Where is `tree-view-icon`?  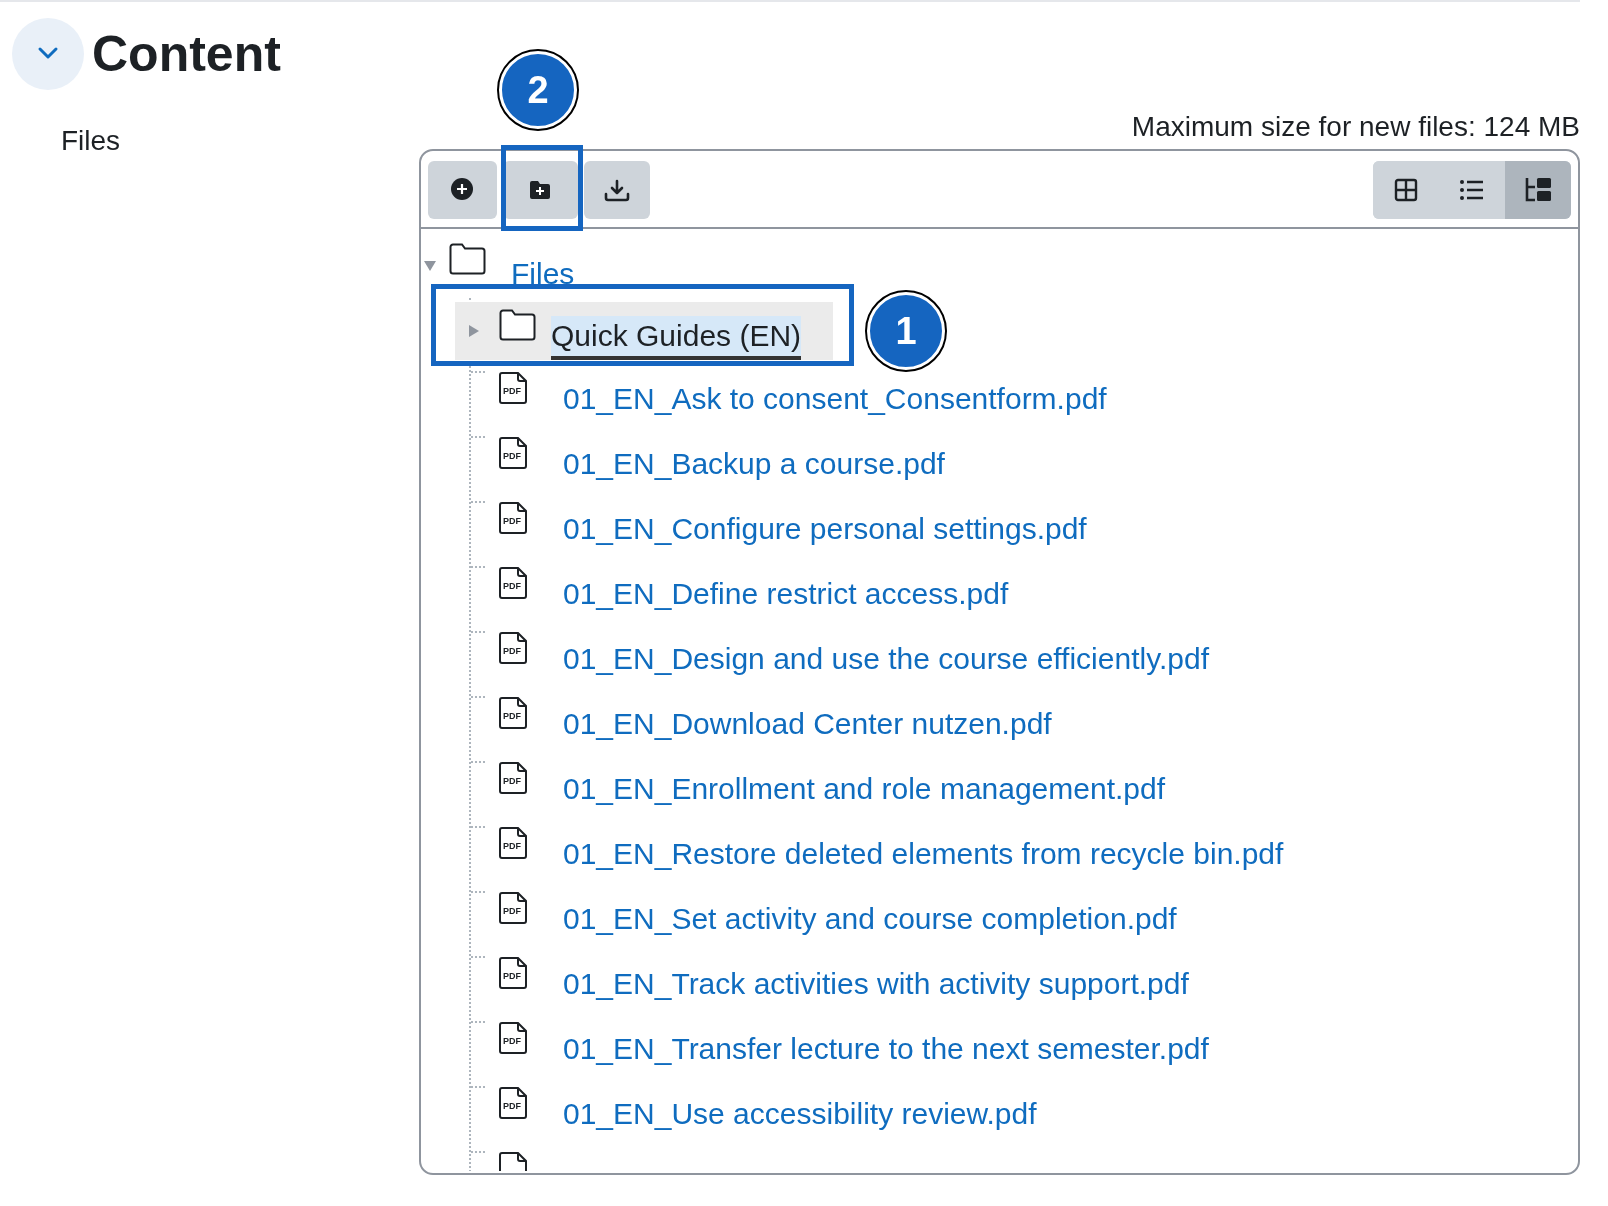 tree-view-icon is located at coordinates (1538, 190).